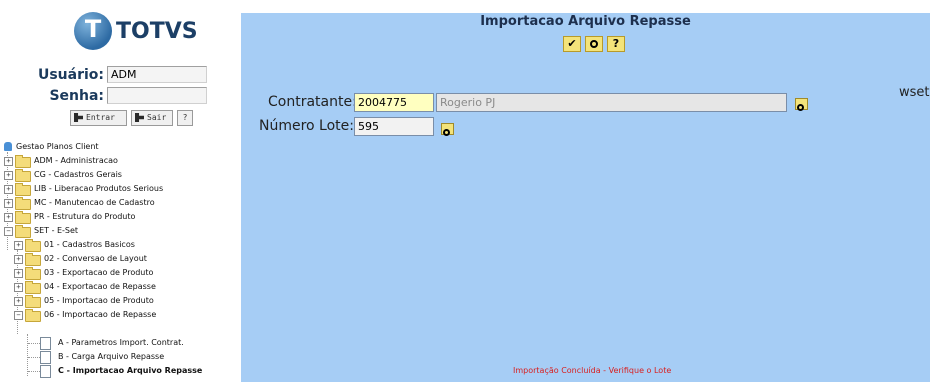  What do you see at coordinates (8, 146) in the screenshot?
I see `client-icon` at bounding box center [8, 146].